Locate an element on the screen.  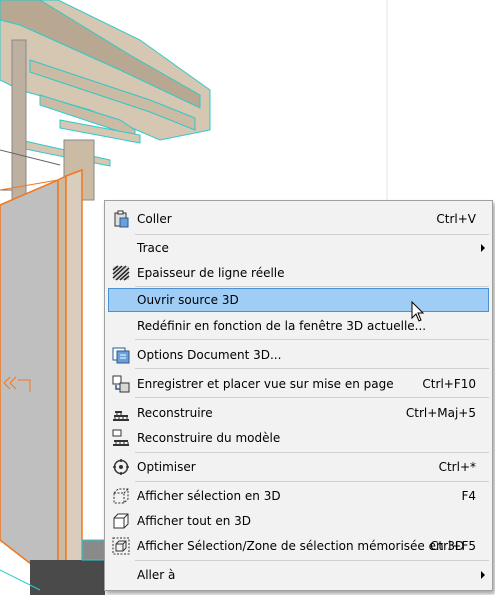
menu-item-shortcut: Ctrl+V is located at coordinates (456, 219).